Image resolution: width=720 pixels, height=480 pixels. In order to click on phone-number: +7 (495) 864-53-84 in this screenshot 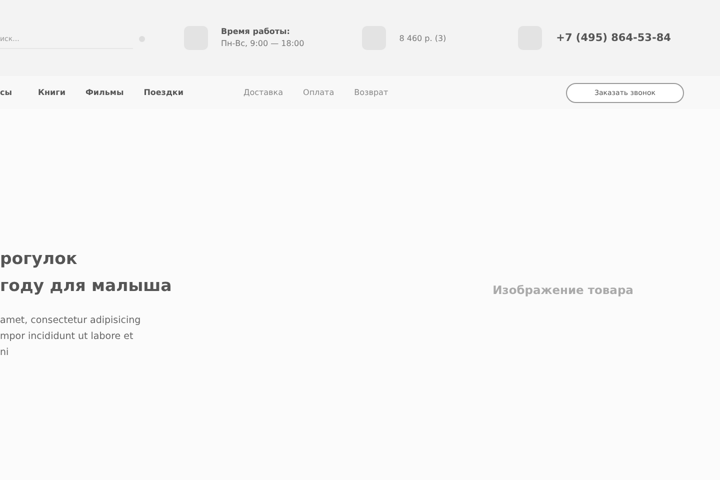, I will do `click(613, 38)`.